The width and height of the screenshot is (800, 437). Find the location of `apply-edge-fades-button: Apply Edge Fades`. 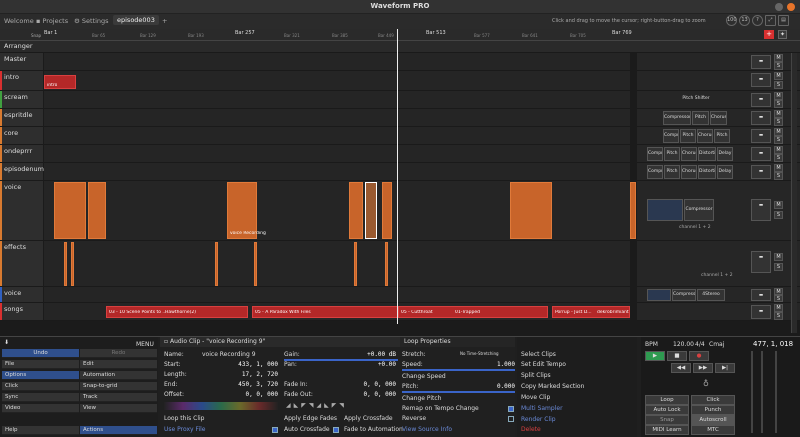

apply-edge-fades-button: Apply Edge Fades is located at coordinates (310, 418).